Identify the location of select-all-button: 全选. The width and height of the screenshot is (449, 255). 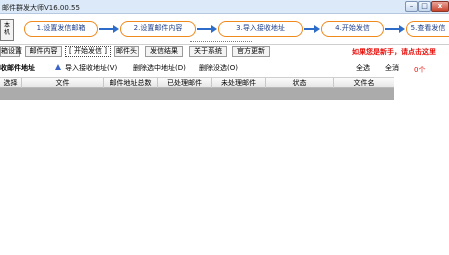
(363, 68).